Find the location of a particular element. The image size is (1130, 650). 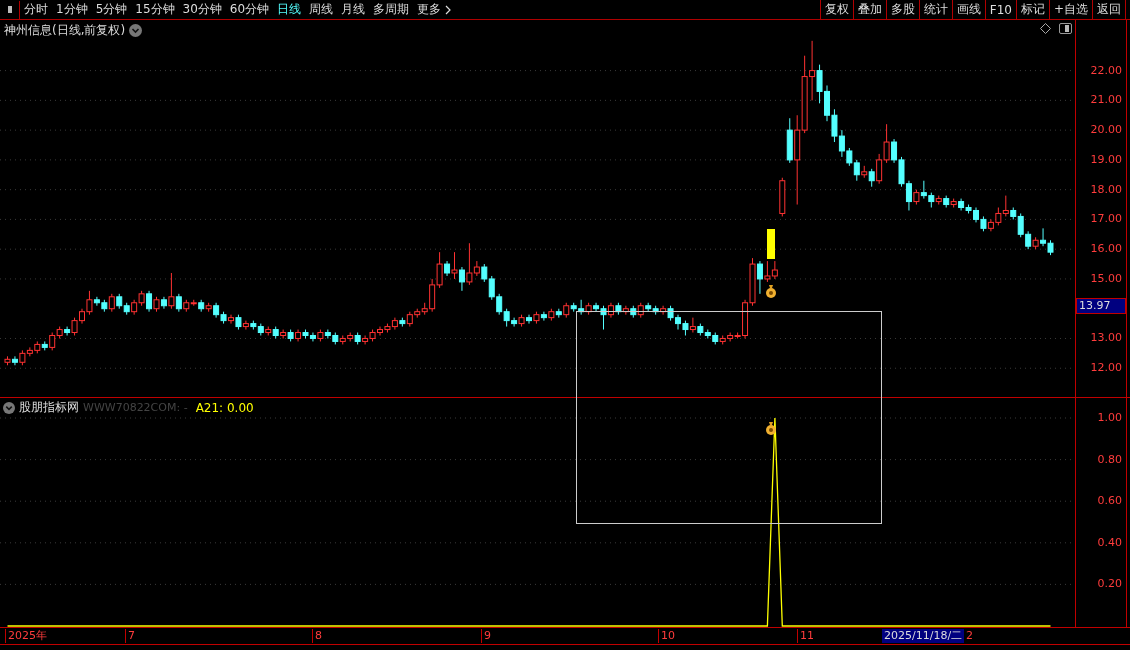

period-tab: 30分钟 is located at coordinates (202, 9).